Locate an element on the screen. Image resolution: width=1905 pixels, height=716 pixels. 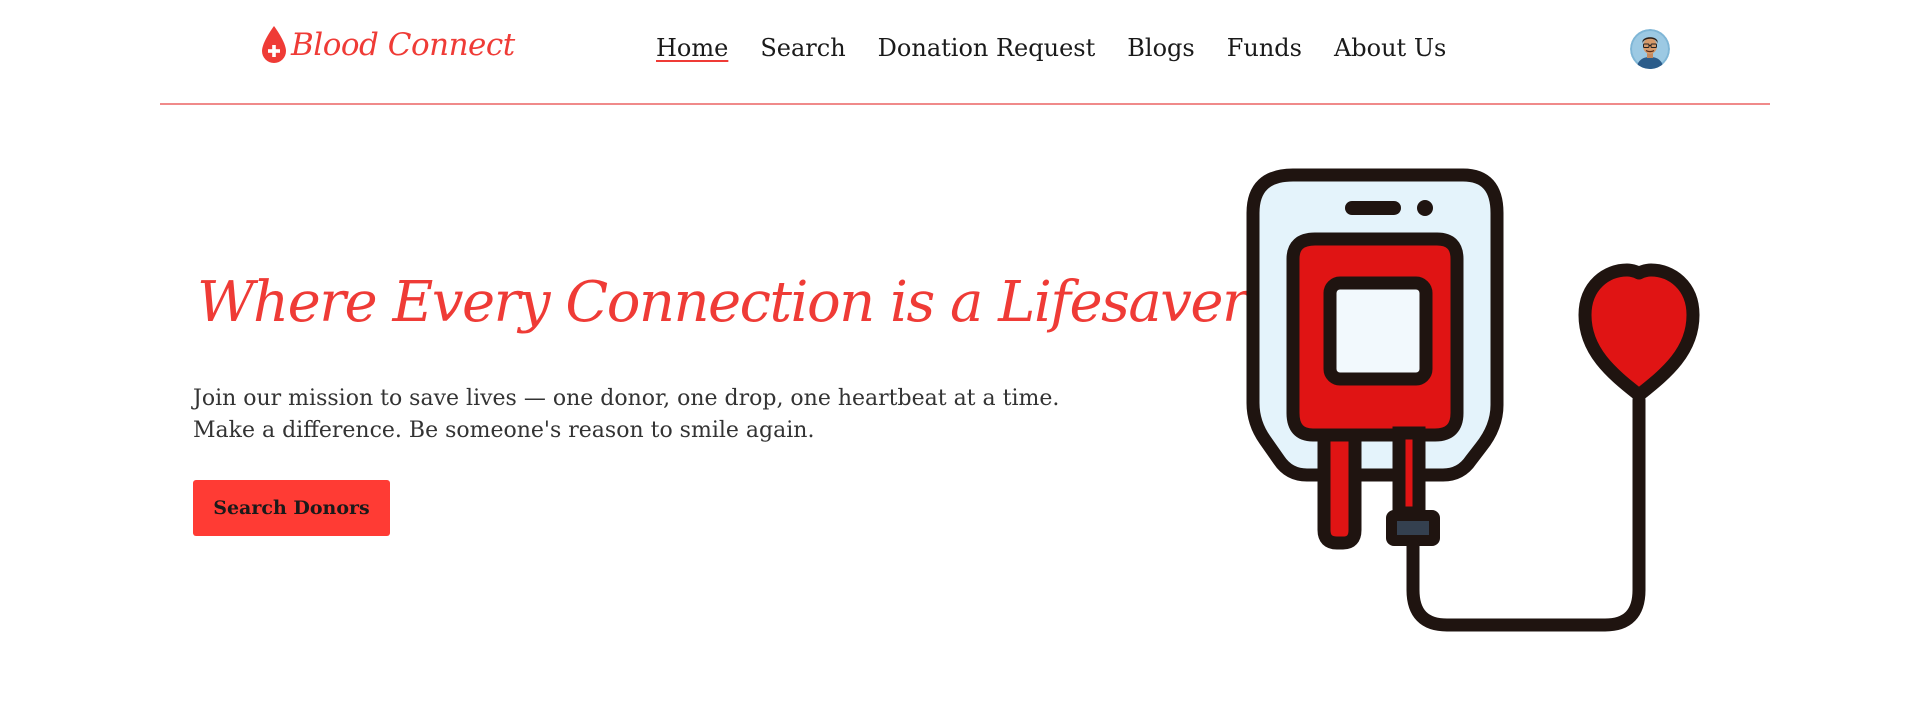
brand-logo: Blood Connect is located at coordinates (387, 45).